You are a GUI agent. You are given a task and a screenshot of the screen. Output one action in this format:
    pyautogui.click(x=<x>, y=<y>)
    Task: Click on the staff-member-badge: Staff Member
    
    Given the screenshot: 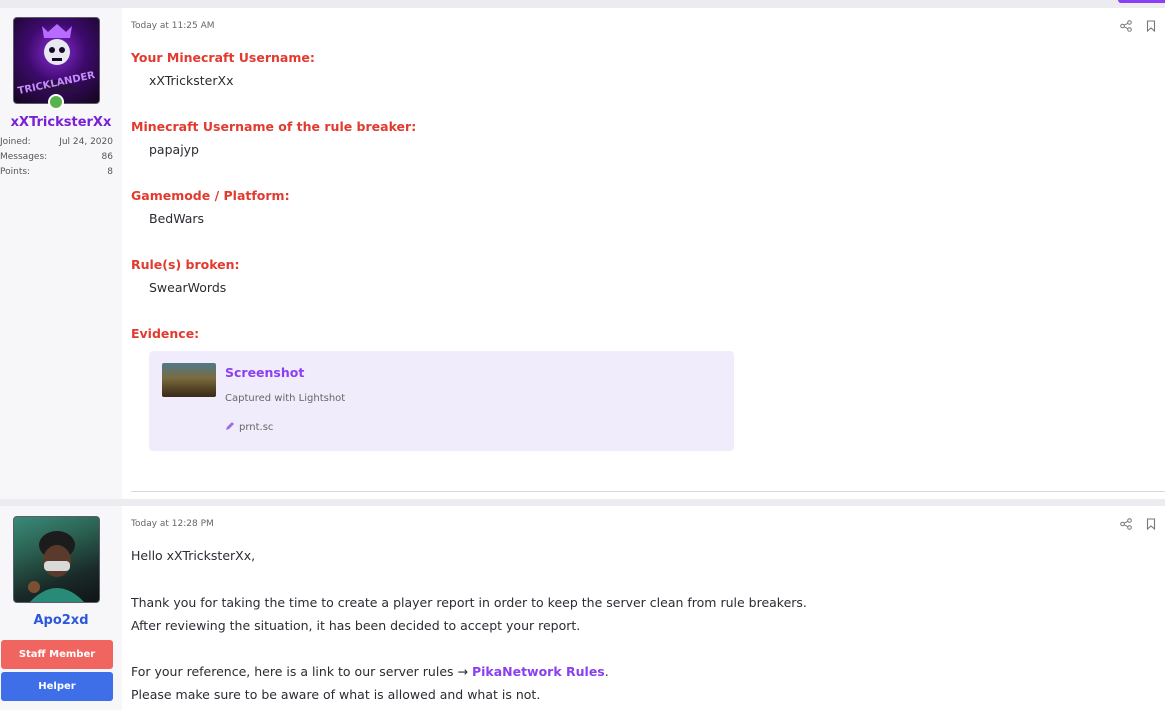 What is the action you would take?
    pyautogui.click(x=57, y=654)
    